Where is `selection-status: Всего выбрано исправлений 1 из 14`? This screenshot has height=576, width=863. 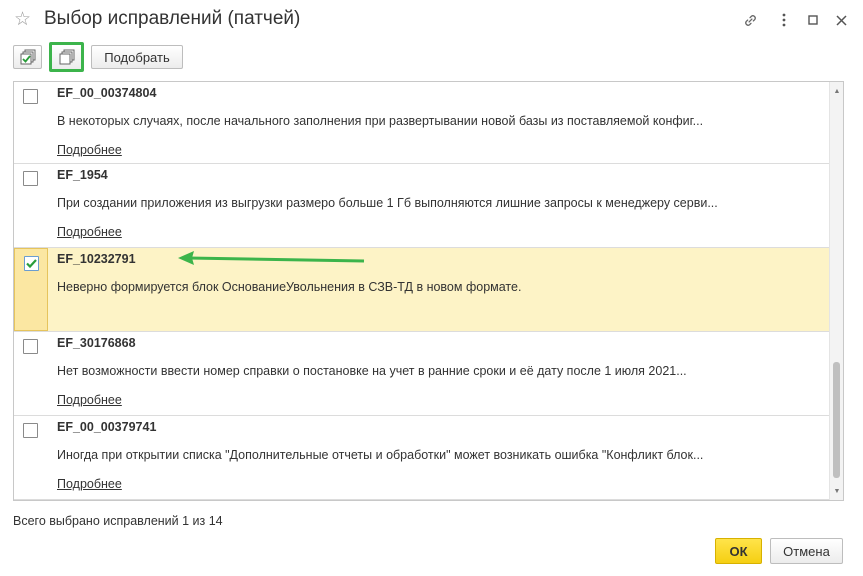
selection-status: Всего выбрано исправлений 1 из 14 is located at coordinates (118, 521).